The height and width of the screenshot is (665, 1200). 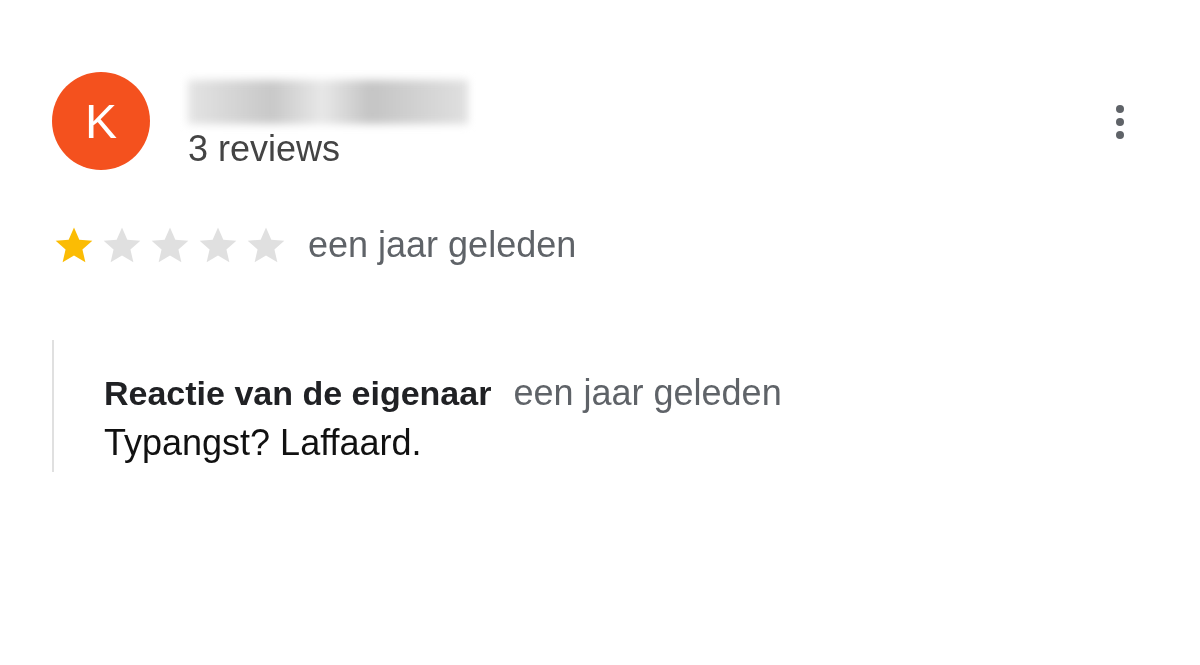 What do you see at coordinates (328, 149) in the screenshot?
I see `review-count: 3 reviews` at bounding box center [328, 149].